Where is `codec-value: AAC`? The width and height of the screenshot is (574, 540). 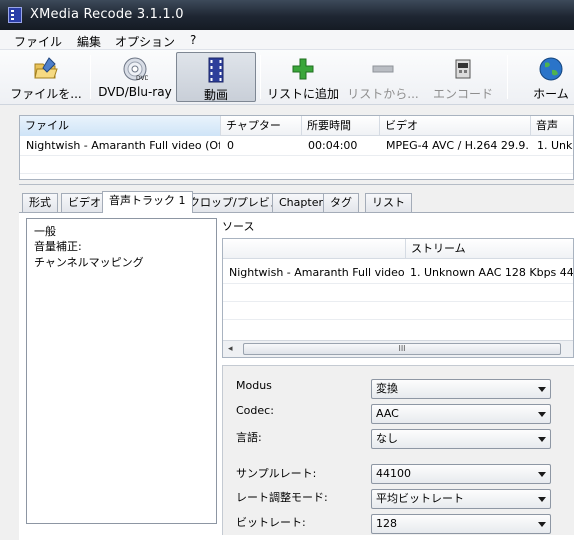
codec-value: AAC is located at coordinates (387, 413).